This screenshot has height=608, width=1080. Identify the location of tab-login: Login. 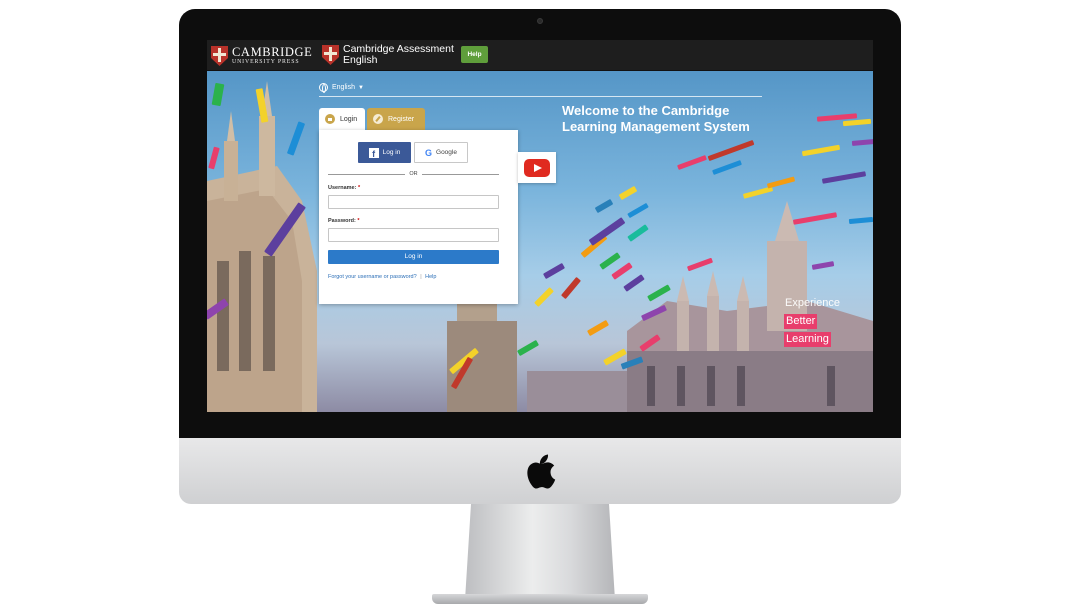
(342, 119).